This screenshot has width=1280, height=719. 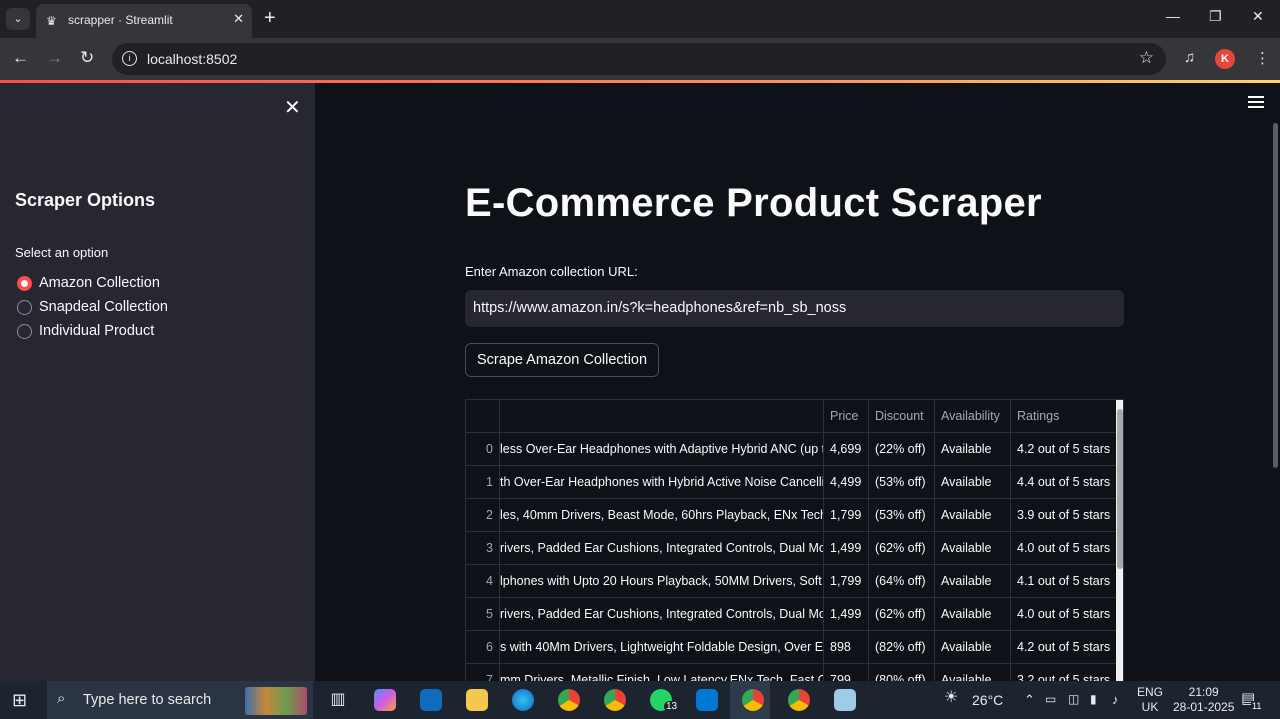 I want to click on site-info-icon: i, so click(x=129, y=58).